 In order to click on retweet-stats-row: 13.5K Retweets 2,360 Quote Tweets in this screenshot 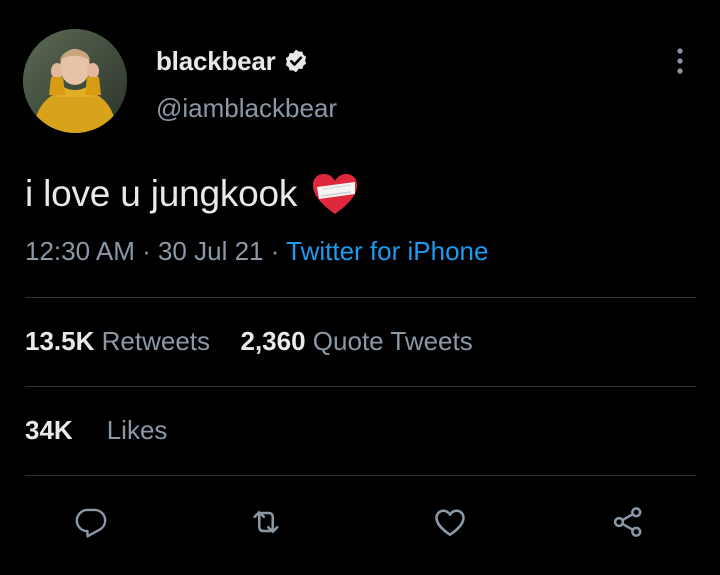, I will do `click(249, 341)`.